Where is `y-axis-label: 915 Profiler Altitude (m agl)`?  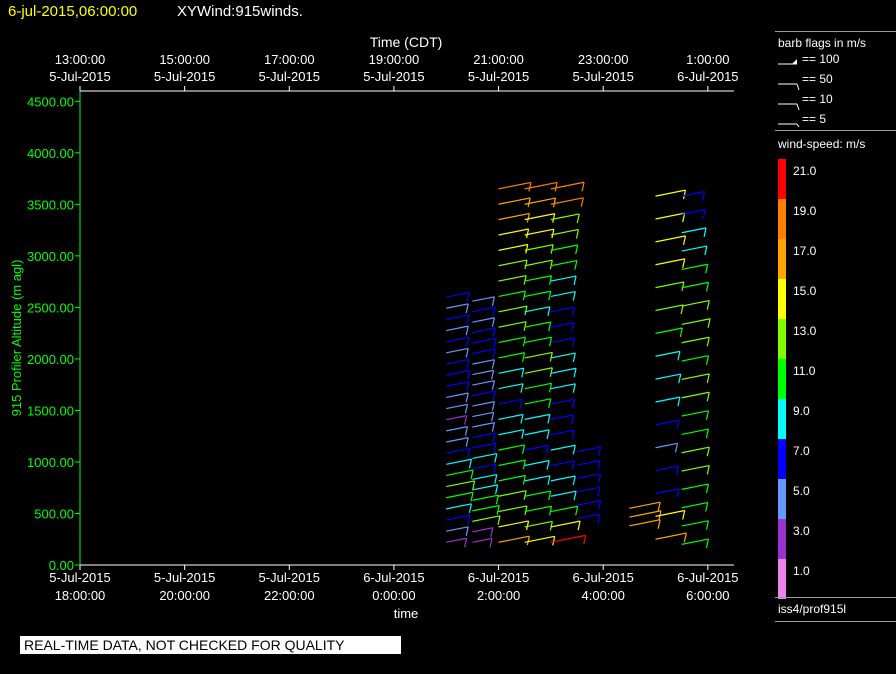
y-axis-label: 915 Profiler Altitude (m agl) is located at coordinates (16, 338).